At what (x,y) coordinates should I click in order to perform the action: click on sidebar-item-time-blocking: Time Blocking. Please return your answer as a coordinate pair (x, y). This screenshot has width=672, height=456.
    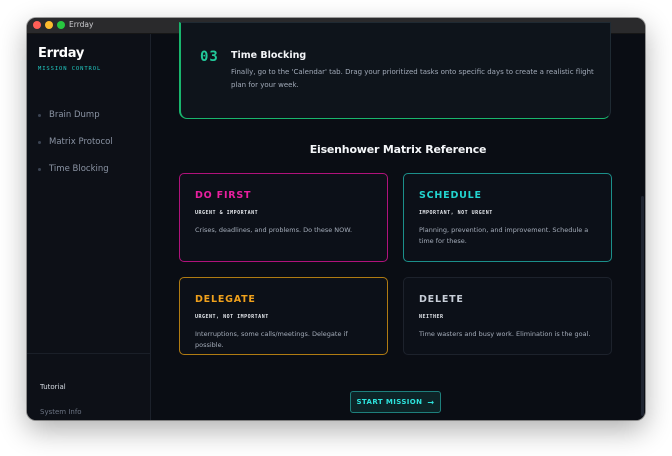
    Looking at the image, I should click on (73, 169).